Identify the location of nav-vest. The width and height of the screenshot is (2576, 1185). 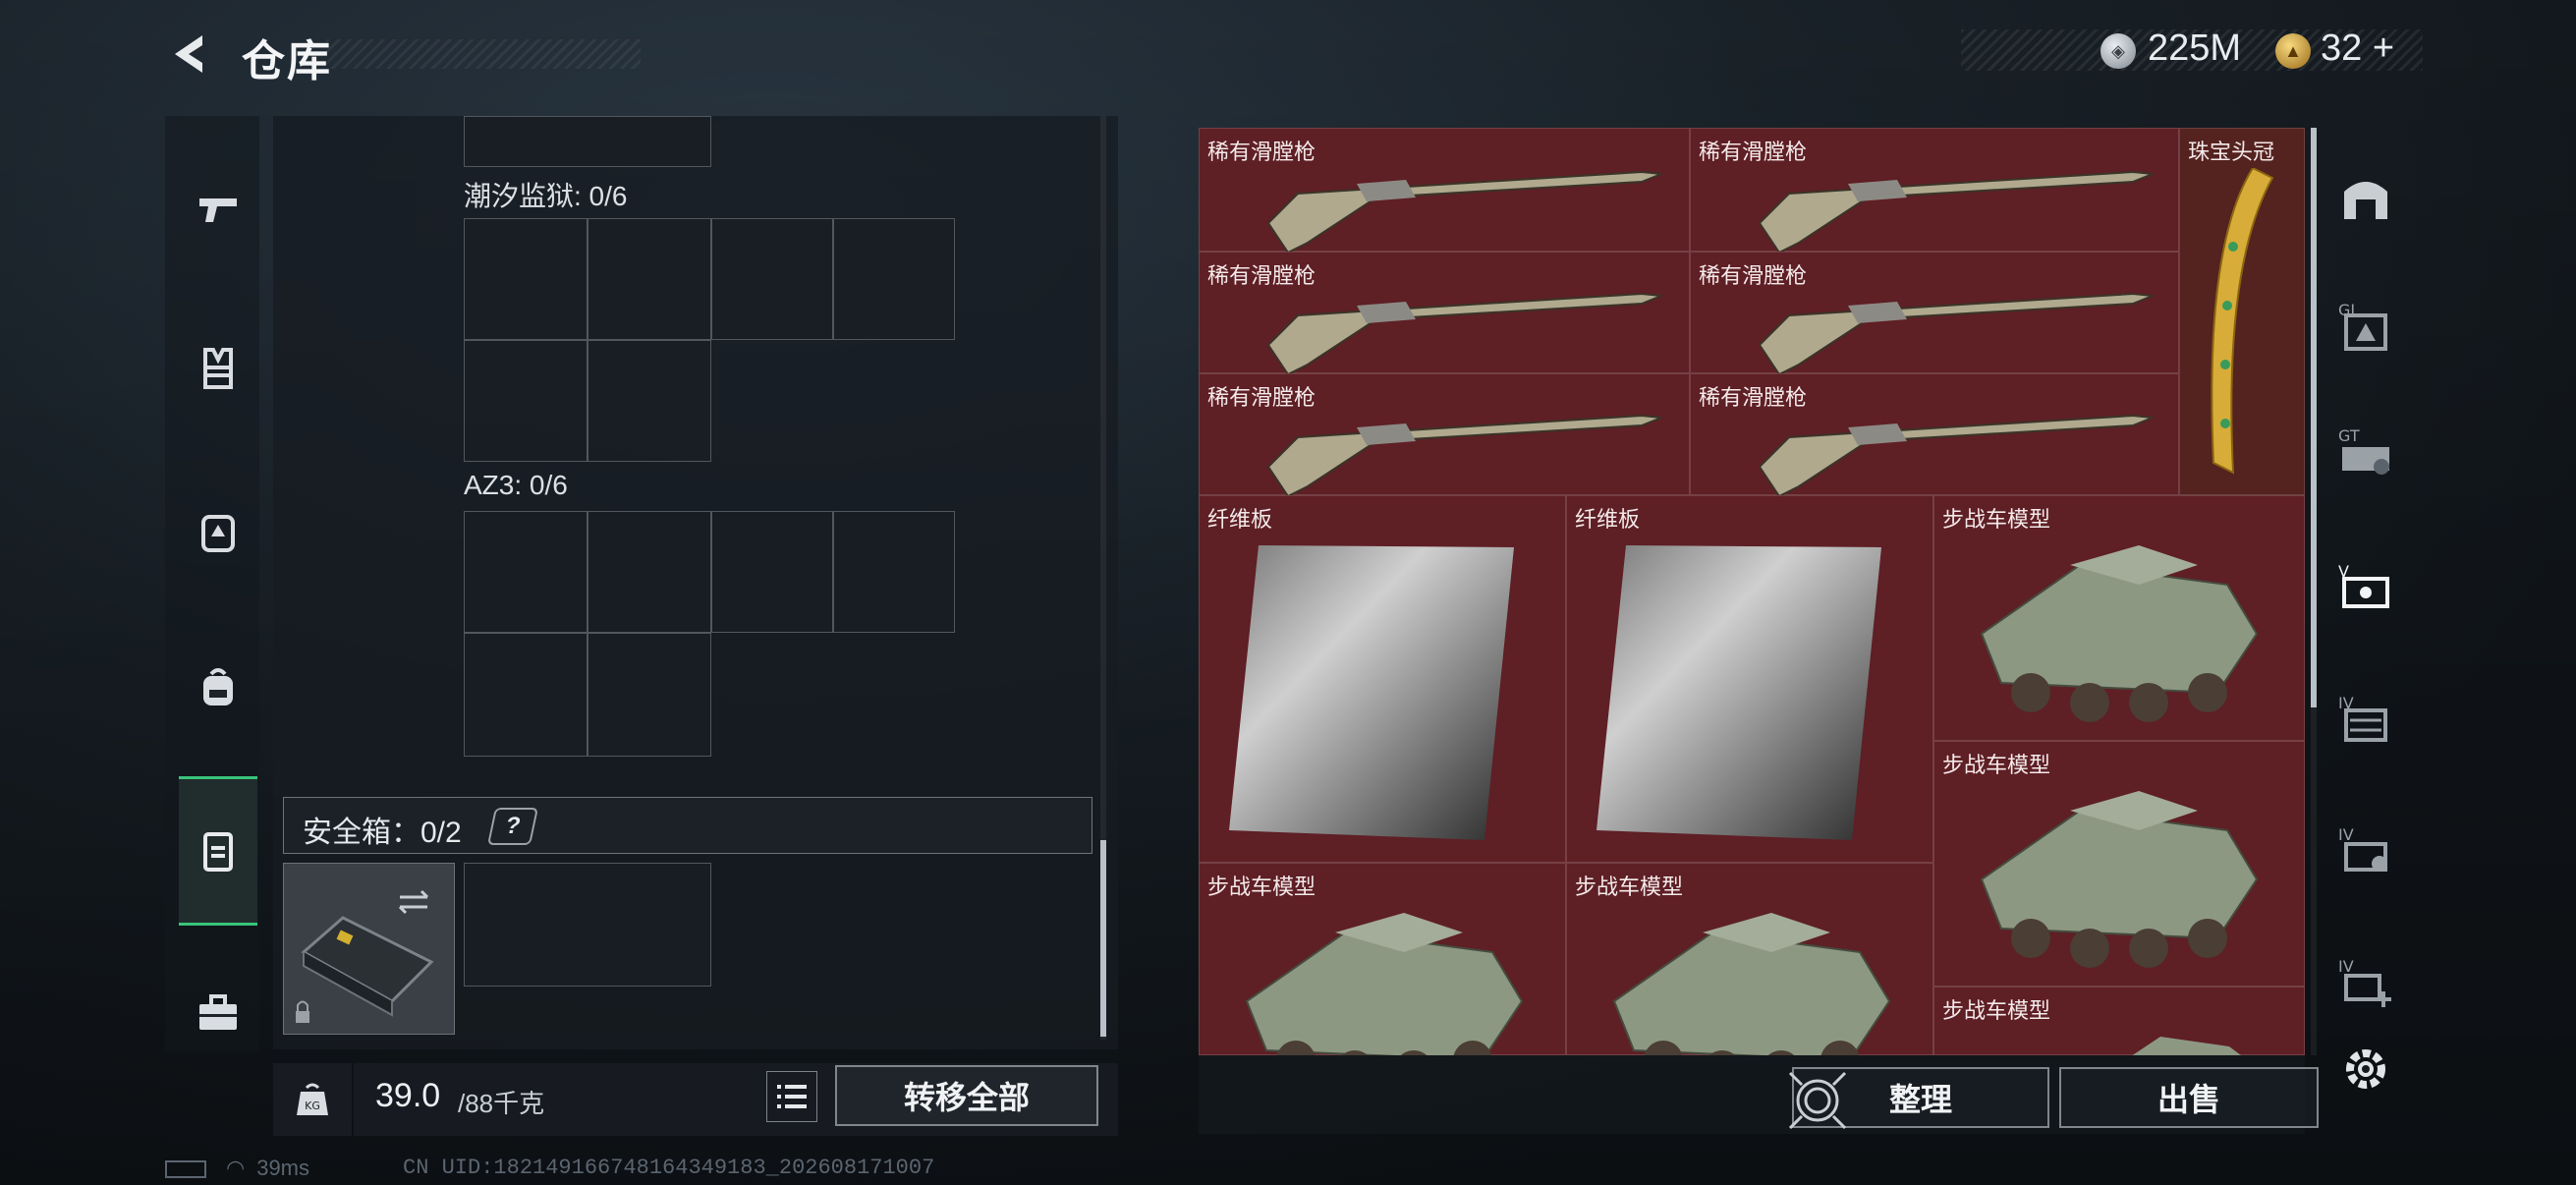
(218, 369).